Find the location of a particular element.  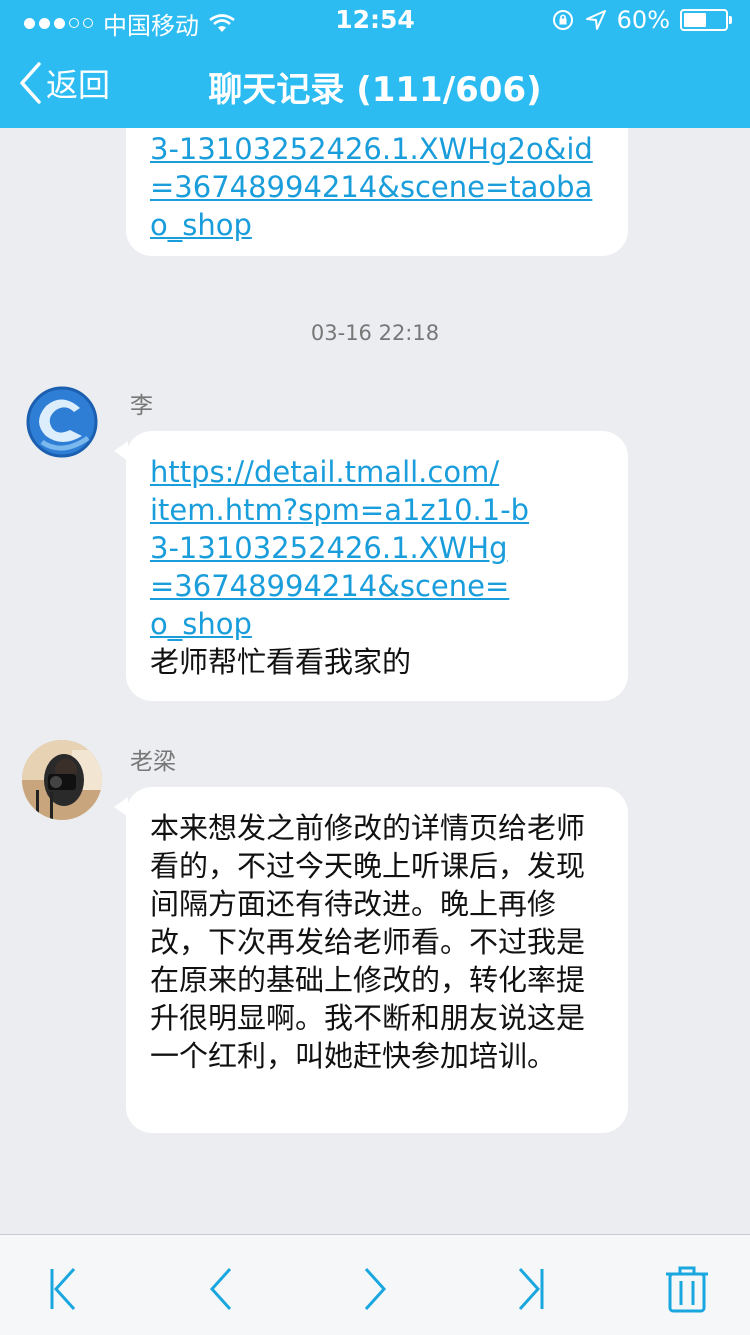

delete-button is located at coordinates (687, 1289).